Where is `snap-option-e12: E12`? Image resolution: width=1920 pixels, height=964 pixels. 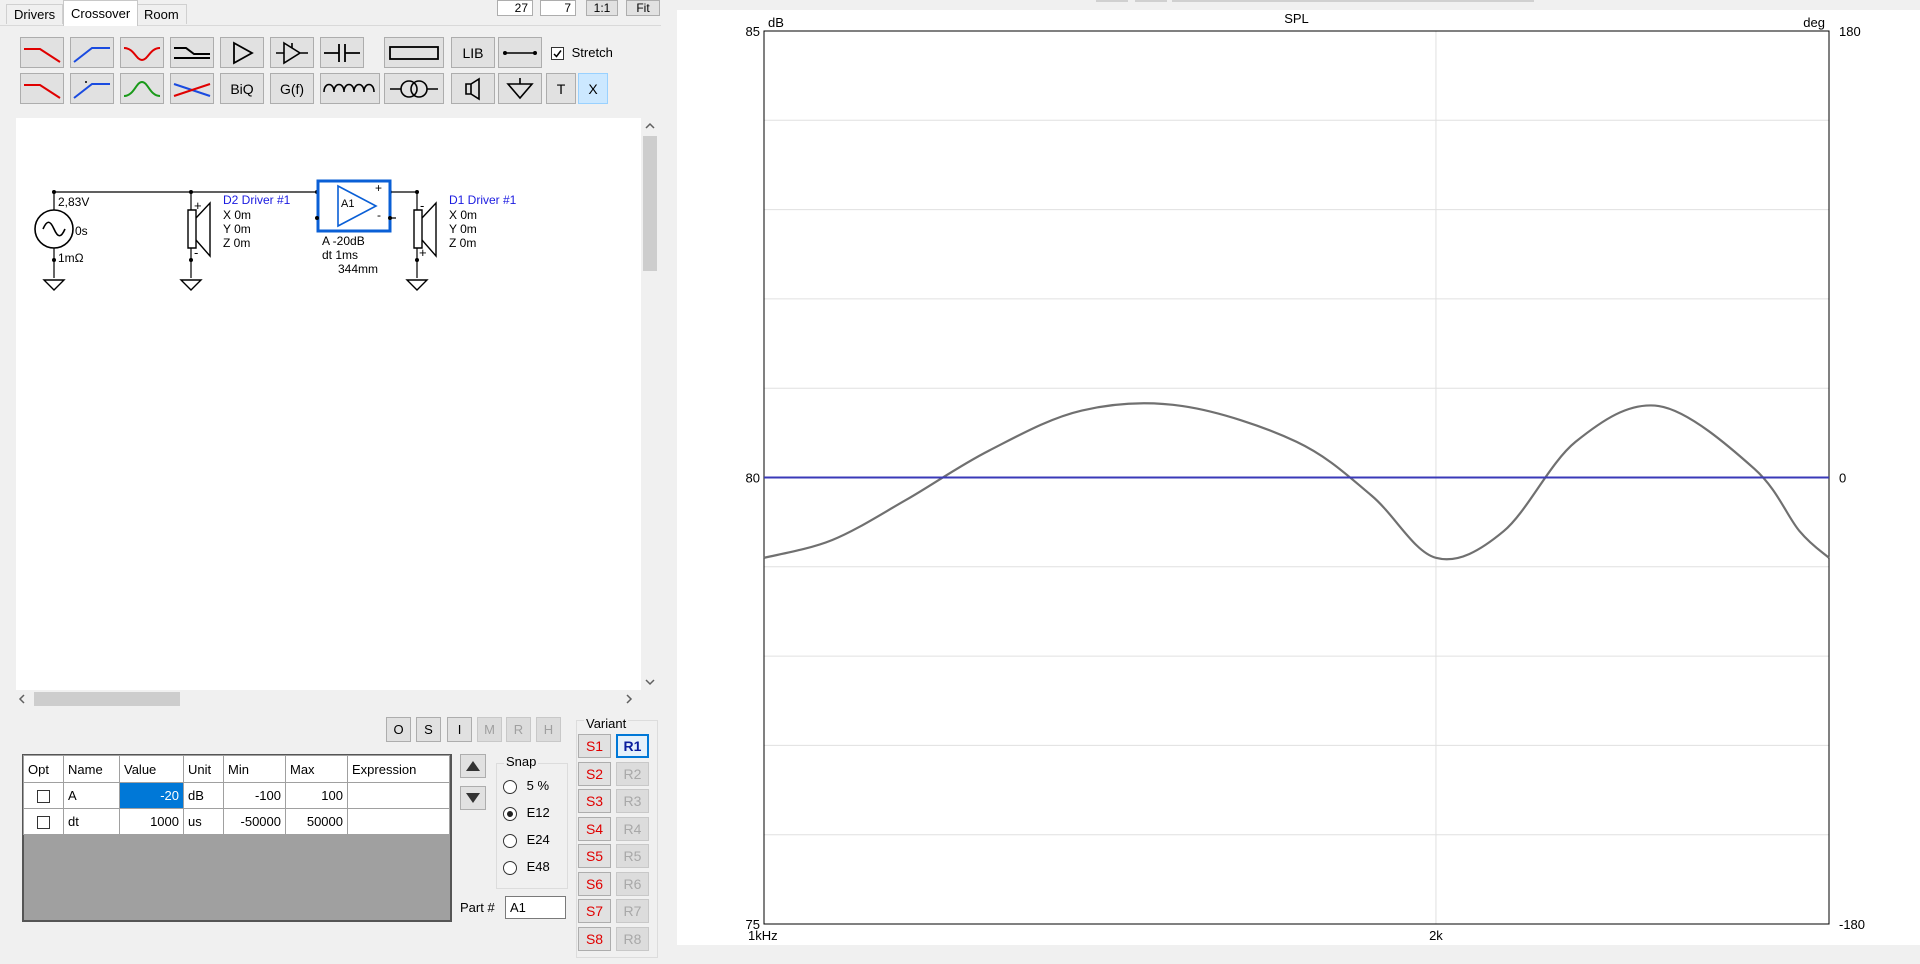 snap-option-e12: E12 is located at coordinates (526, 813).